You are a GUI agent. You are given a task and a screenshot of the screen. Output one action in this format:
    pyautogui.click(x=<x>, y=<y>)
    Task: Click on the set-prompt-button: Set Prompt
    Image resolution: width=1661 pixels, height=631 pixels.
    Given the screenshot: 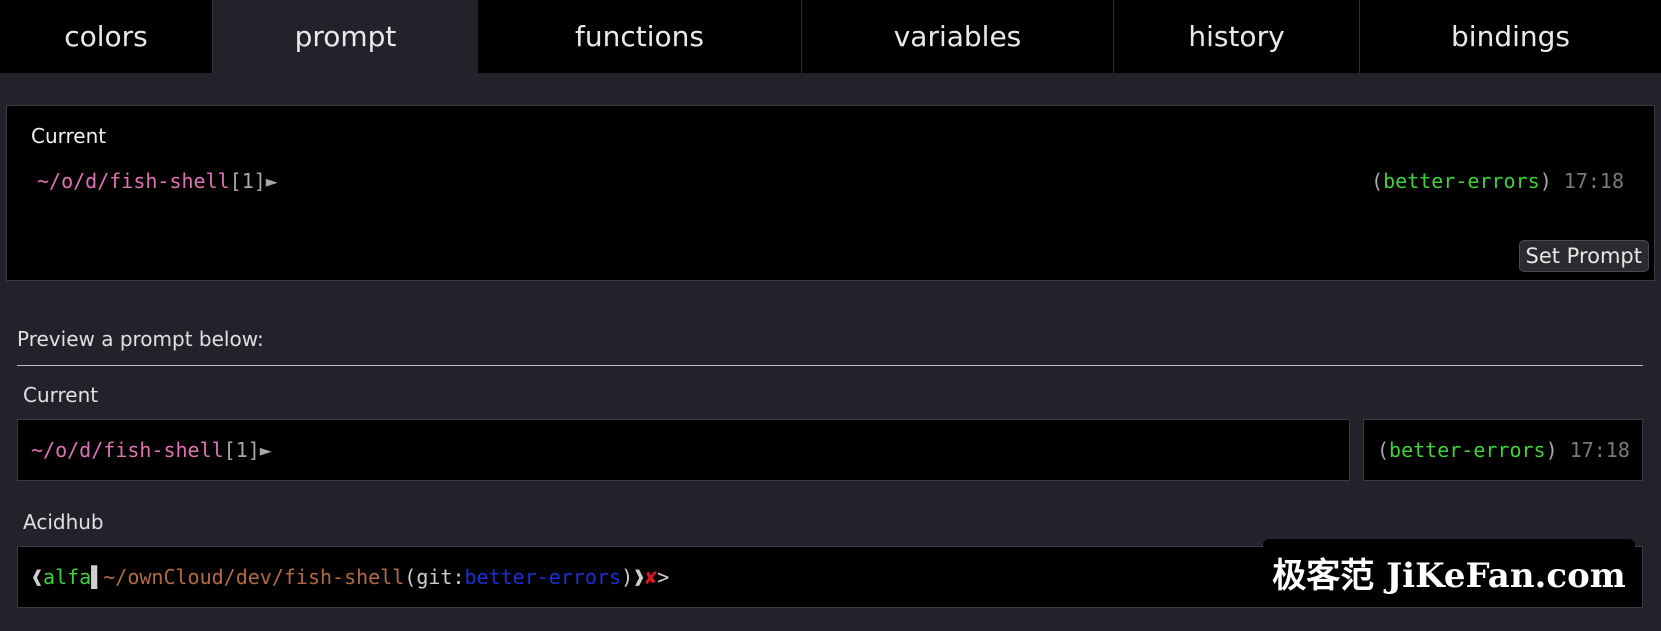 What is the action you would take?
    pyautogui.click(x=1583, y=256)
    